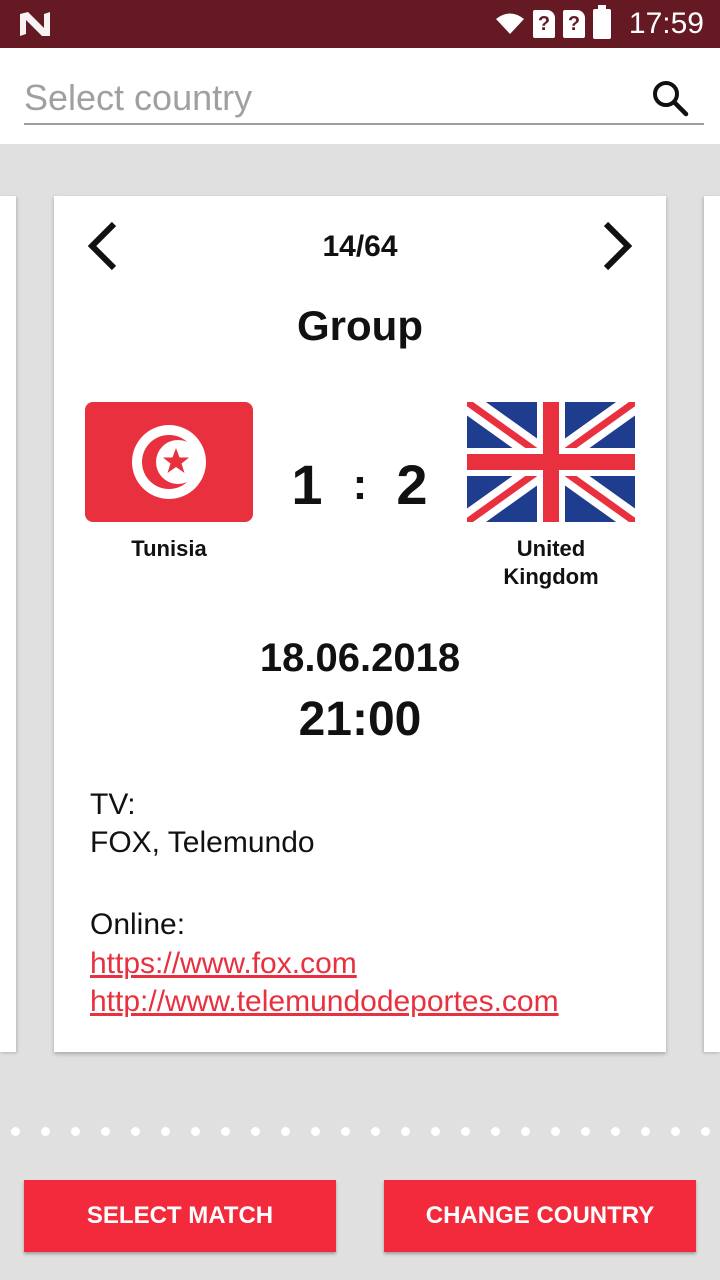 This screenshot has height=1280, width=720. I want to click on battery-icon, so click(601, 22).